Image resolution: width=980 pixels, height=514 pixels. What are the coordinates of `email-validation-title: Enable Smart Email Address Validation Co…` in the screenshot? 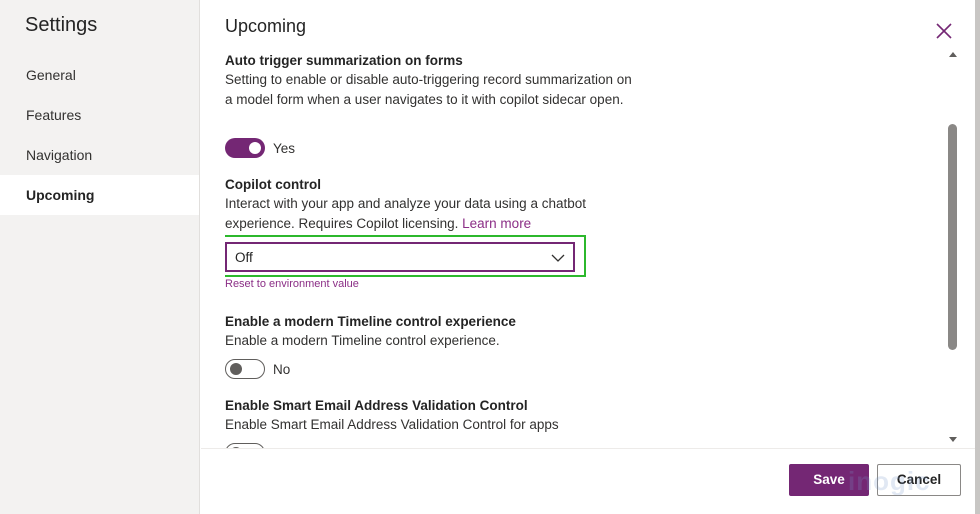 It's located at (376, 405).